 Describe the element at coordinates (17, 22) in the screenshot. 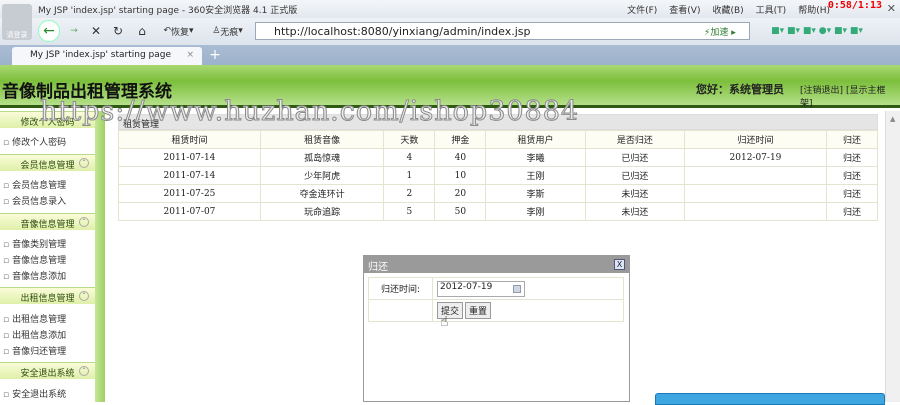

I see `avatar: 请登录` at that location.